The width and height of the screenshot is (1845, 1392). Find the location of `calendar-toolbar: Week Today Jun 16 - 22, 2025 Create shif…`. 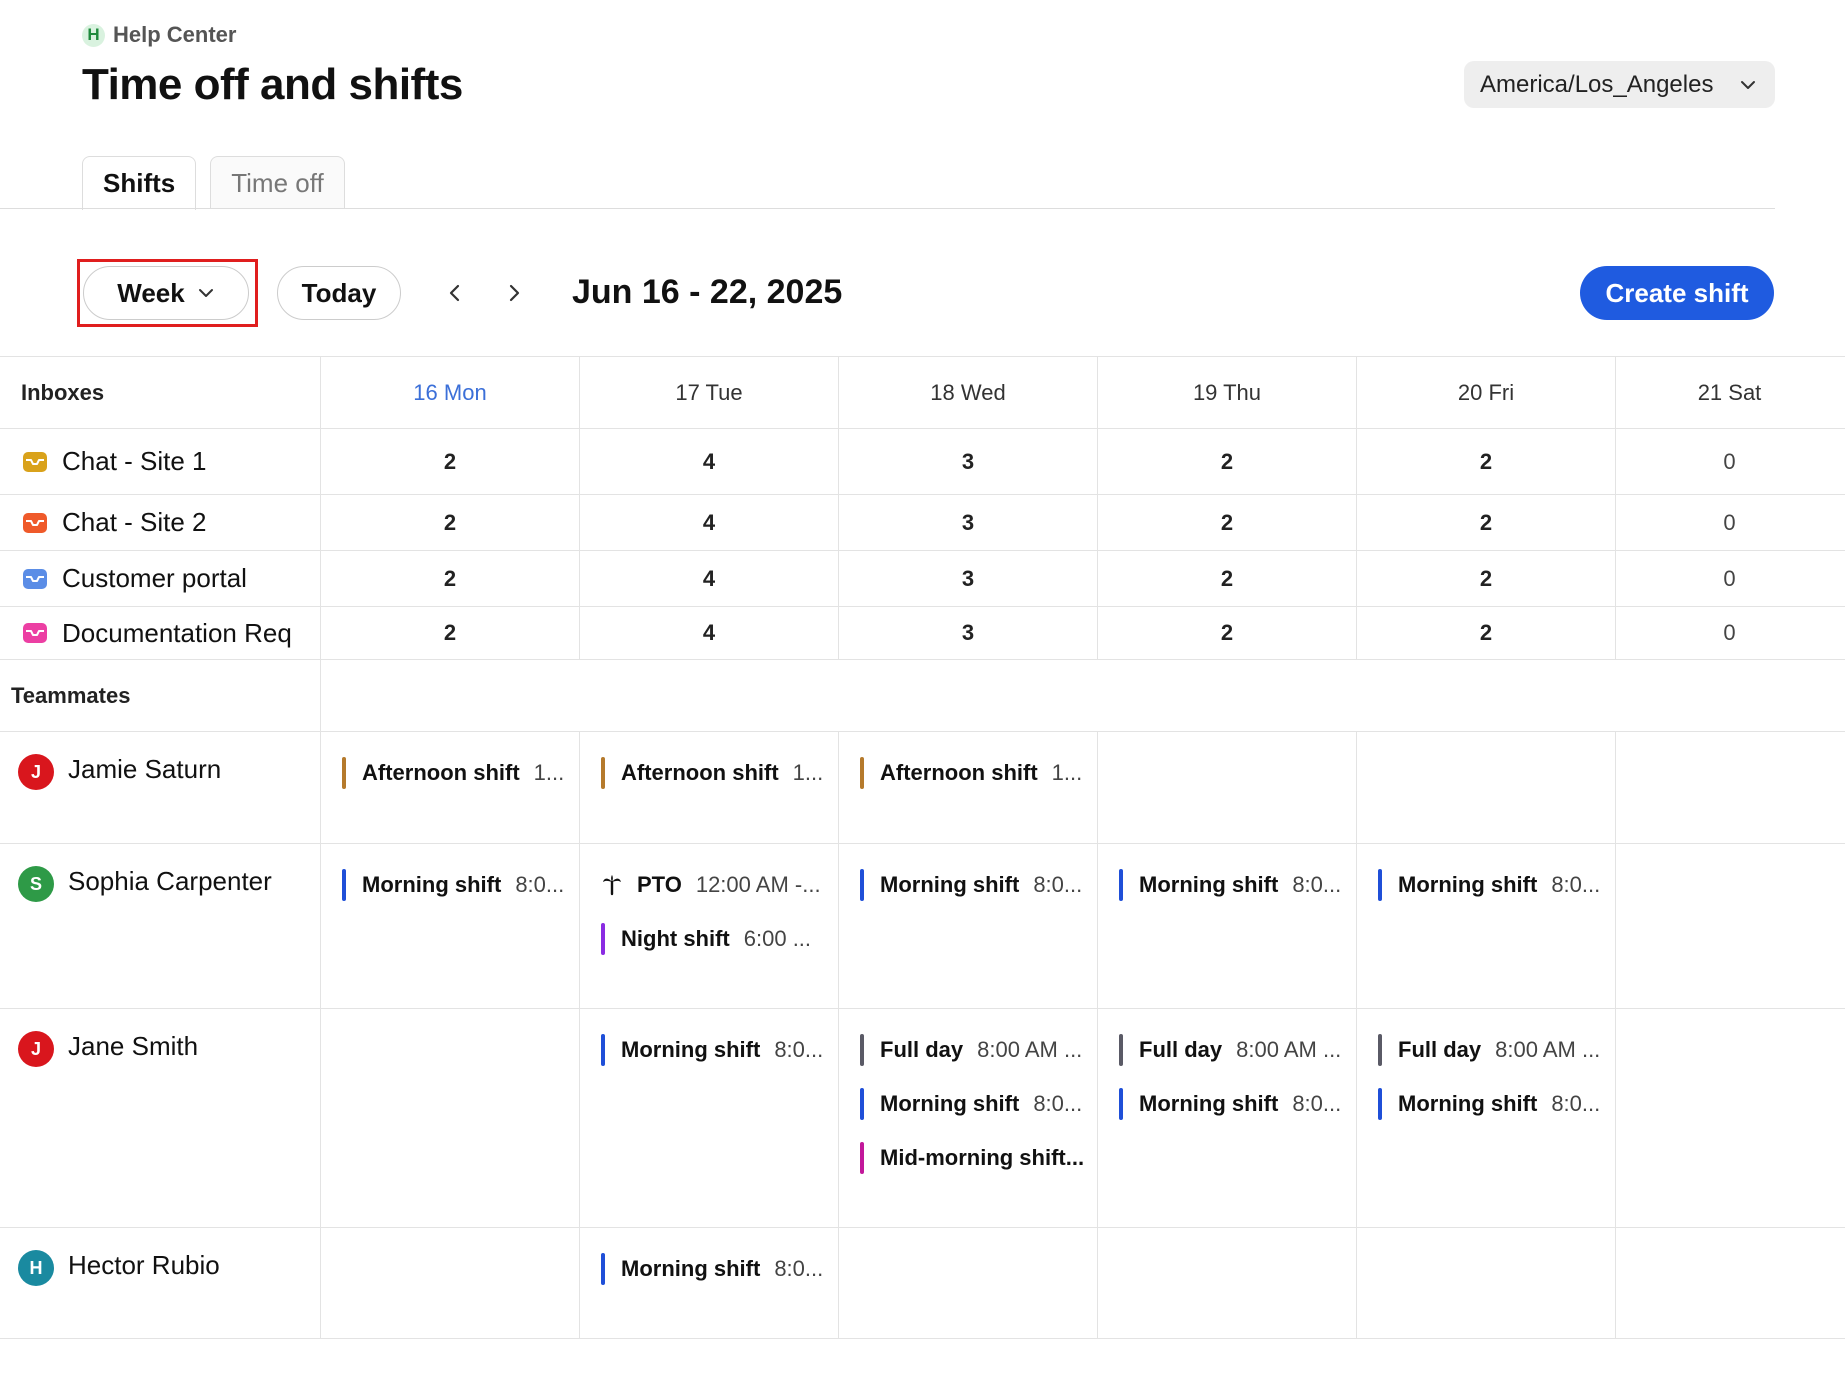

calendar-toolbar: Week Today Jun 16 - 22, 2025 Create shif… is located at coordinates (922, 293).